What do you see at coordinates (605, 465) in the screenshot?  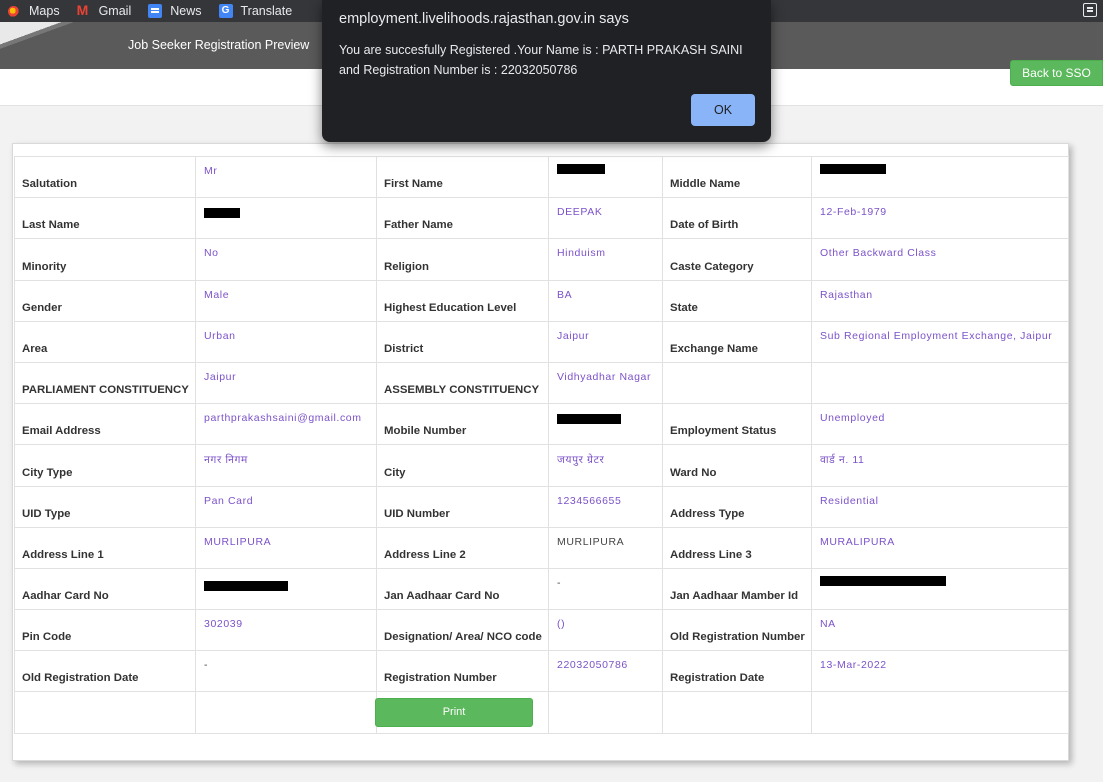 I see `field-value: जयपुर ग्रेटर` at bounding box center [605, 465].